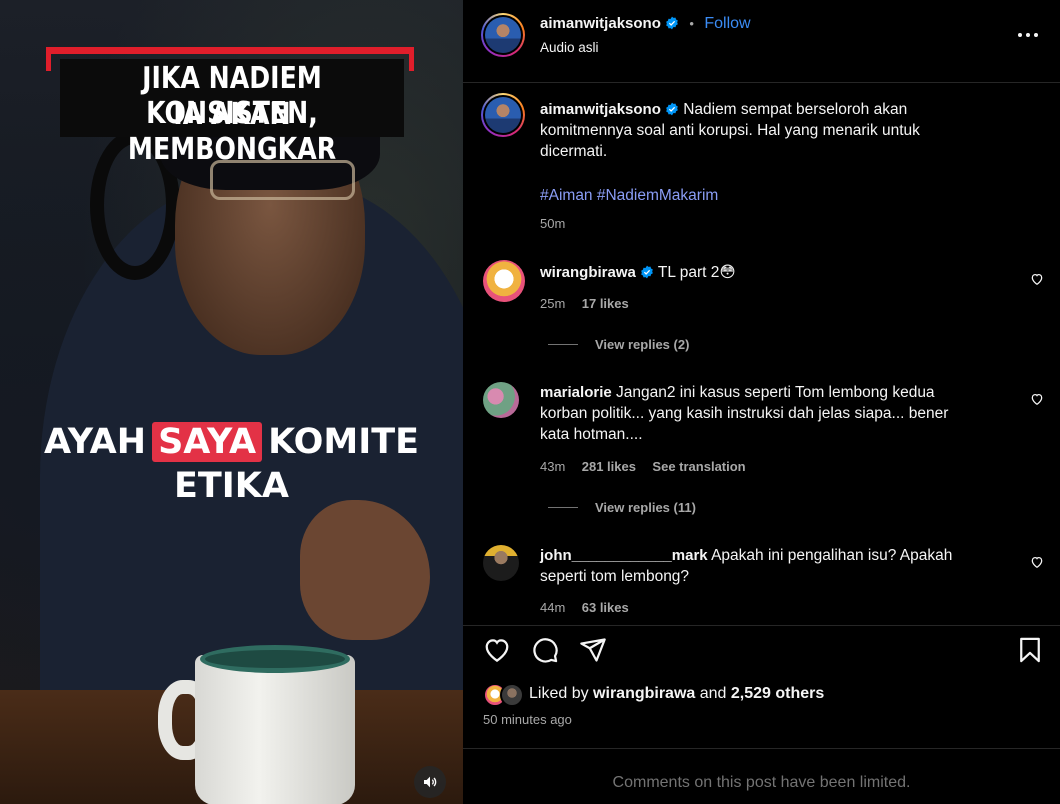 The image size is (1060, 804). I want to click on caption-word-highlight: SAYA, so click(207, 442).